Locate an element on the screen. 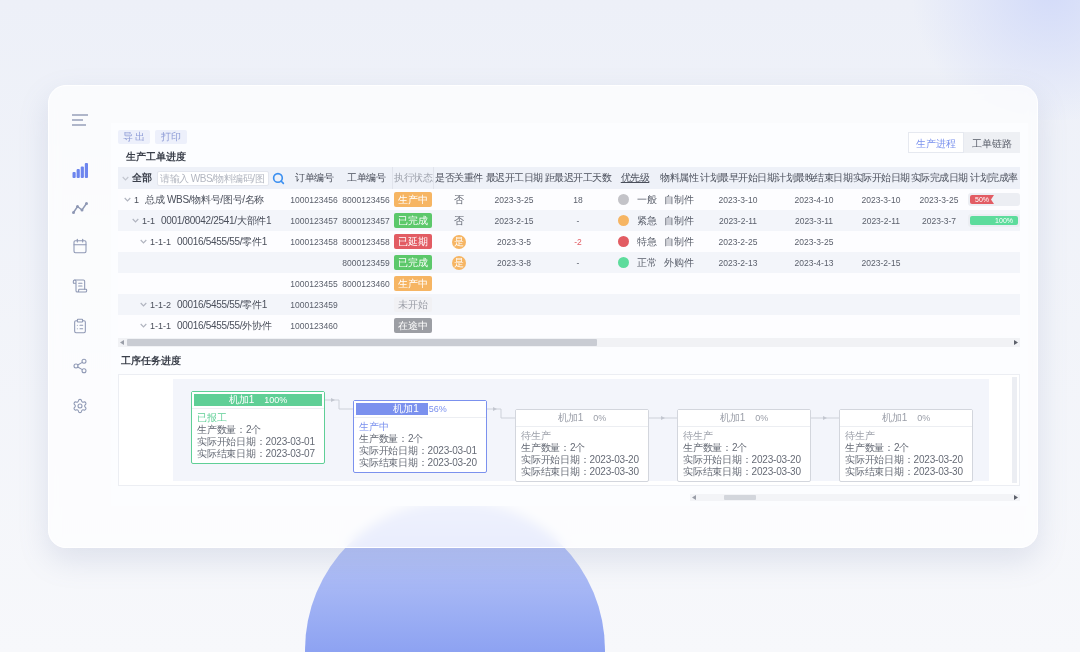  bar-chart-icon is located at coordinates (80, 170).